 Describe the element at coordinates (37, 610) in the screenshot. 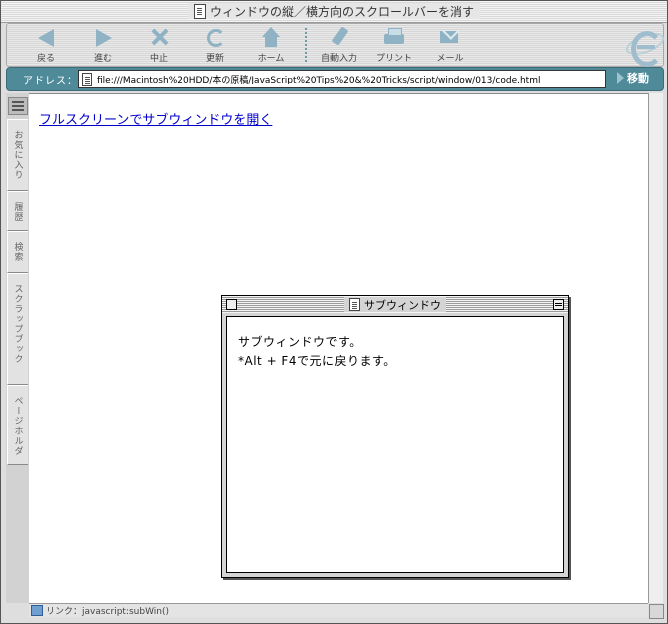

I see `zone-icon` at that location.